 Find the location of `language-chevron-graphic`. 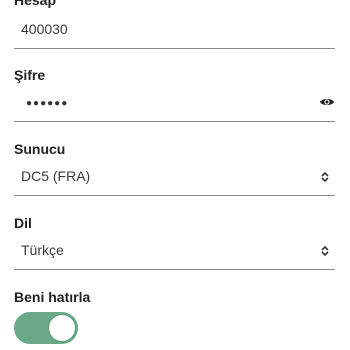

language-chevron-graphic is located at coordinates (325, 251).